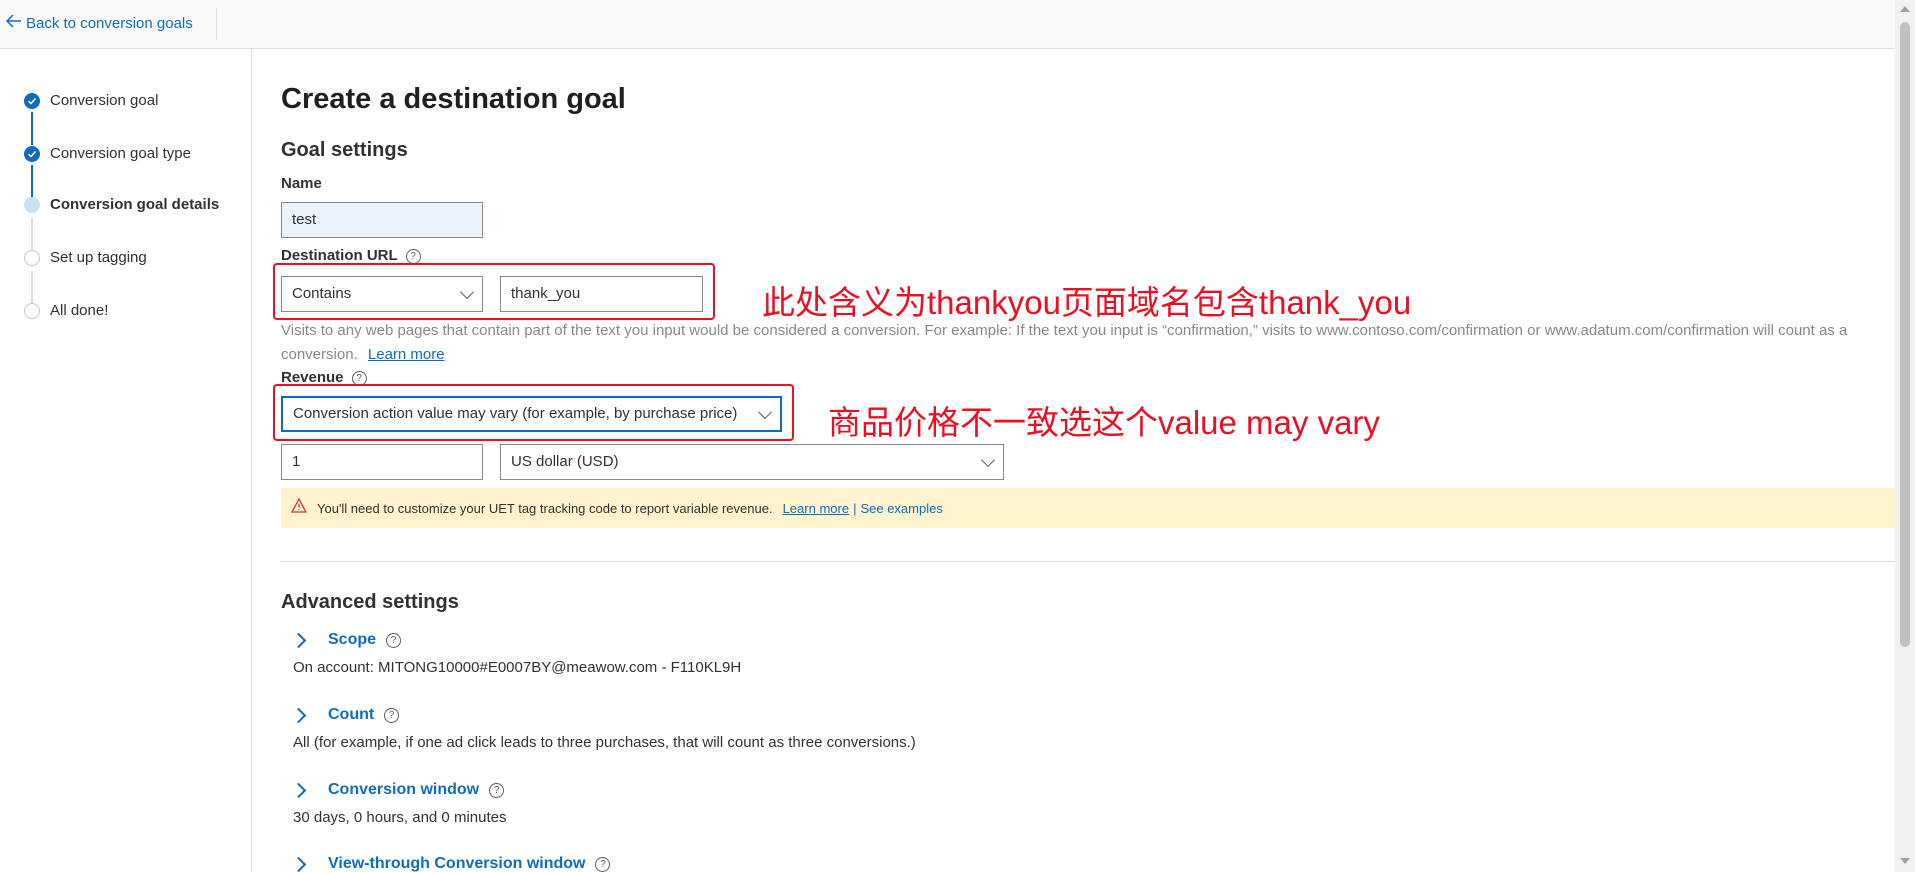 The width and height of the screenshot is (1915, 873). I want to click on page-title: Create a destination goal, so click(453, 99).